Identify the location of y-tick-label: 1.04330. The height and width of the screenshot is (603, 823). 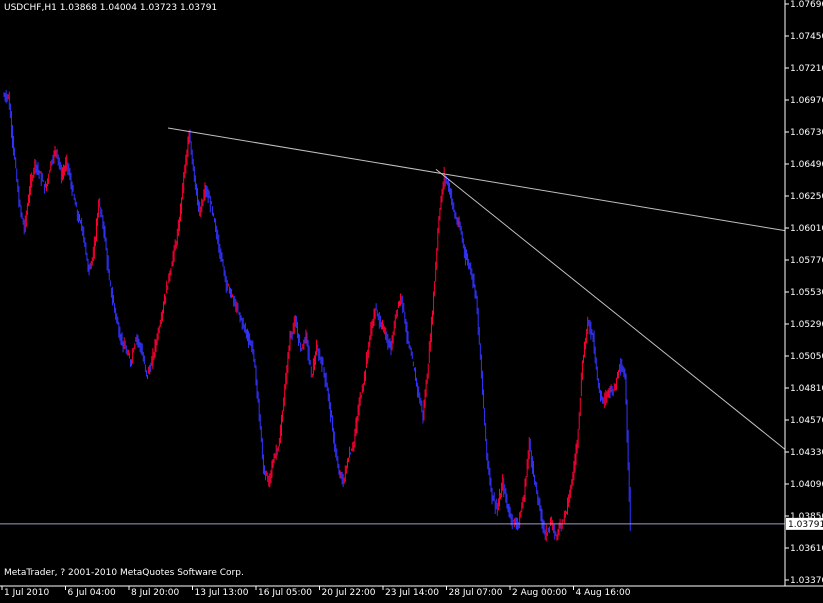
(806, 453).